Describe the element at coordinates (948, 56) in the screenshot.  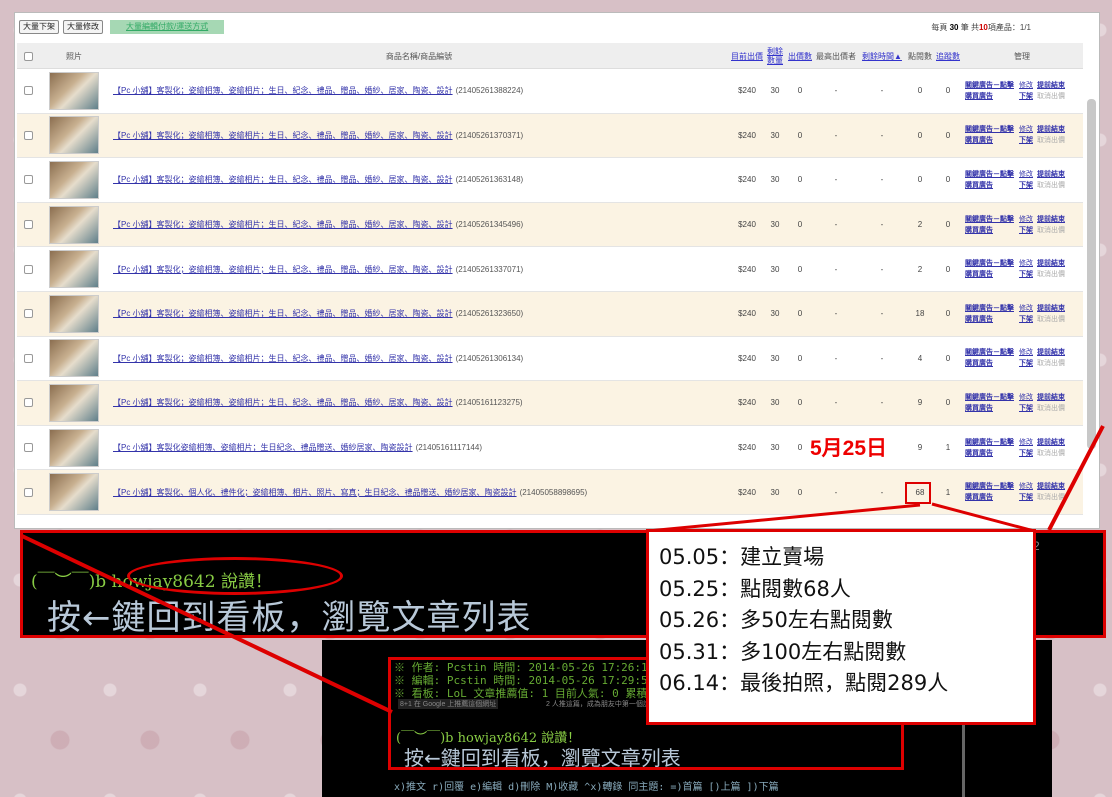
I see `col-watch: 追蹤數` at that location.